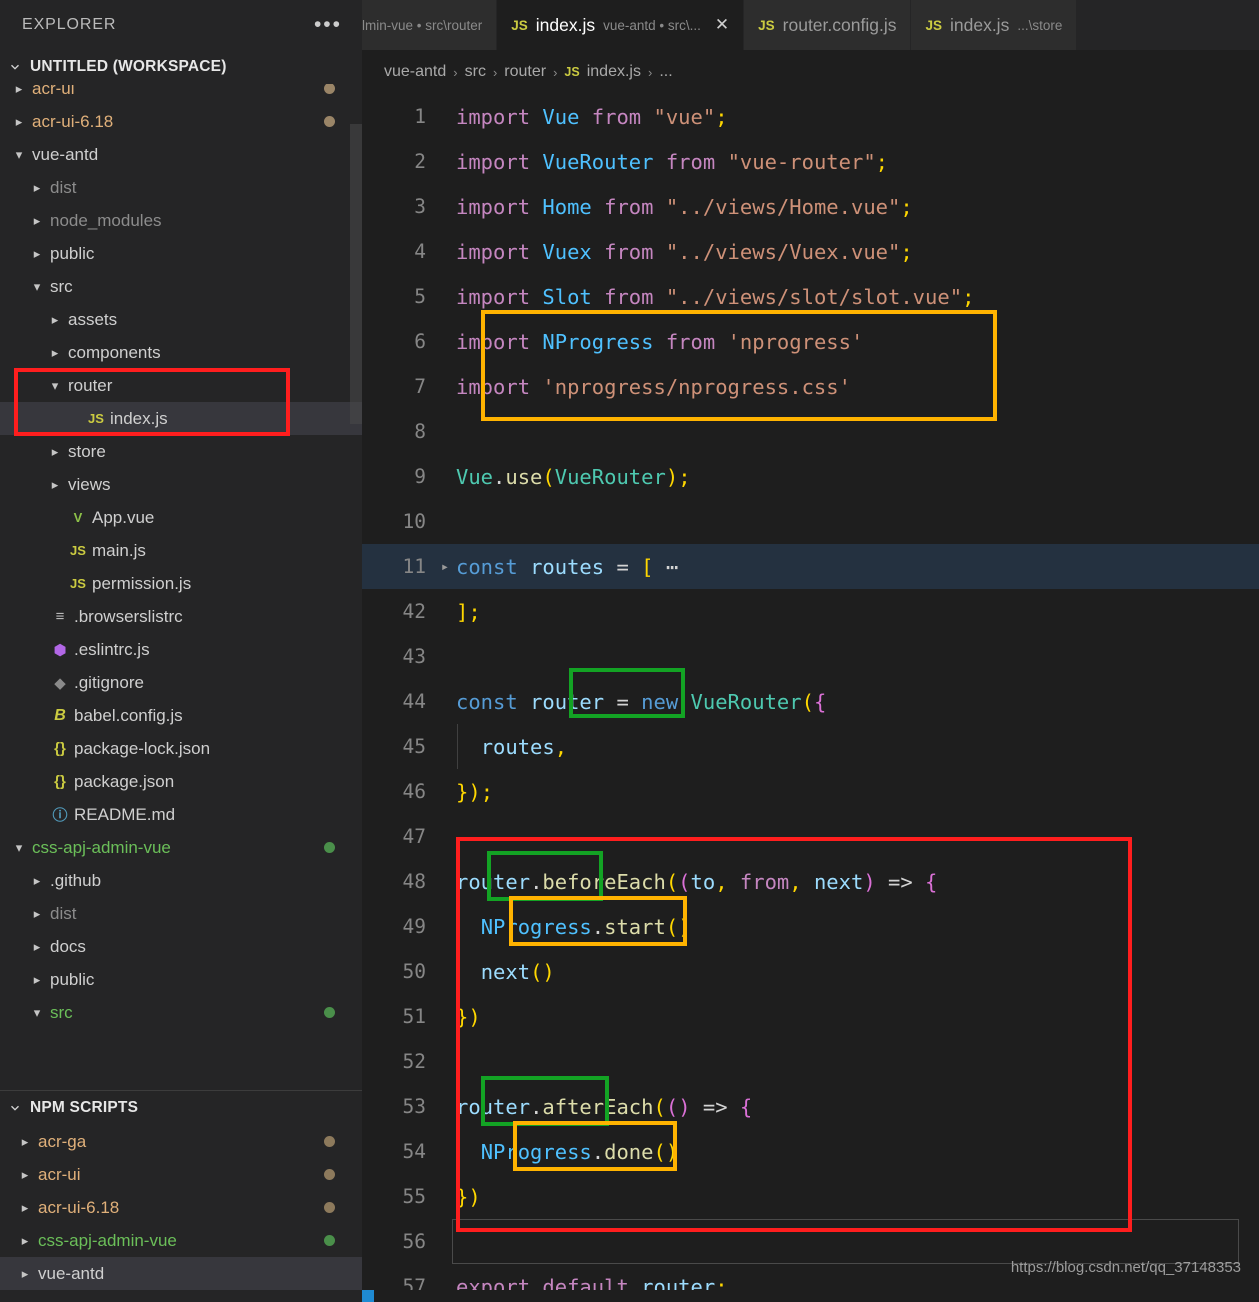  What do you see at coordinates (810, 431) in the screenshot?
I see `code-line-8: 8` at bounding box center [810, 431].